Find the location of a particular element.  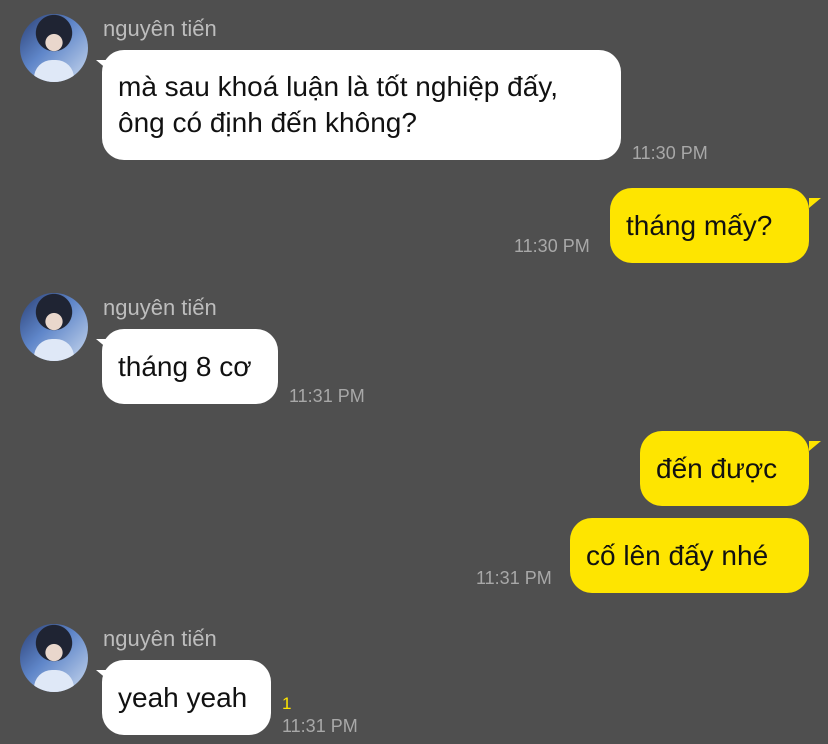

message-bubble-incoming: yeah yeah is located at coordinates (186, 697).